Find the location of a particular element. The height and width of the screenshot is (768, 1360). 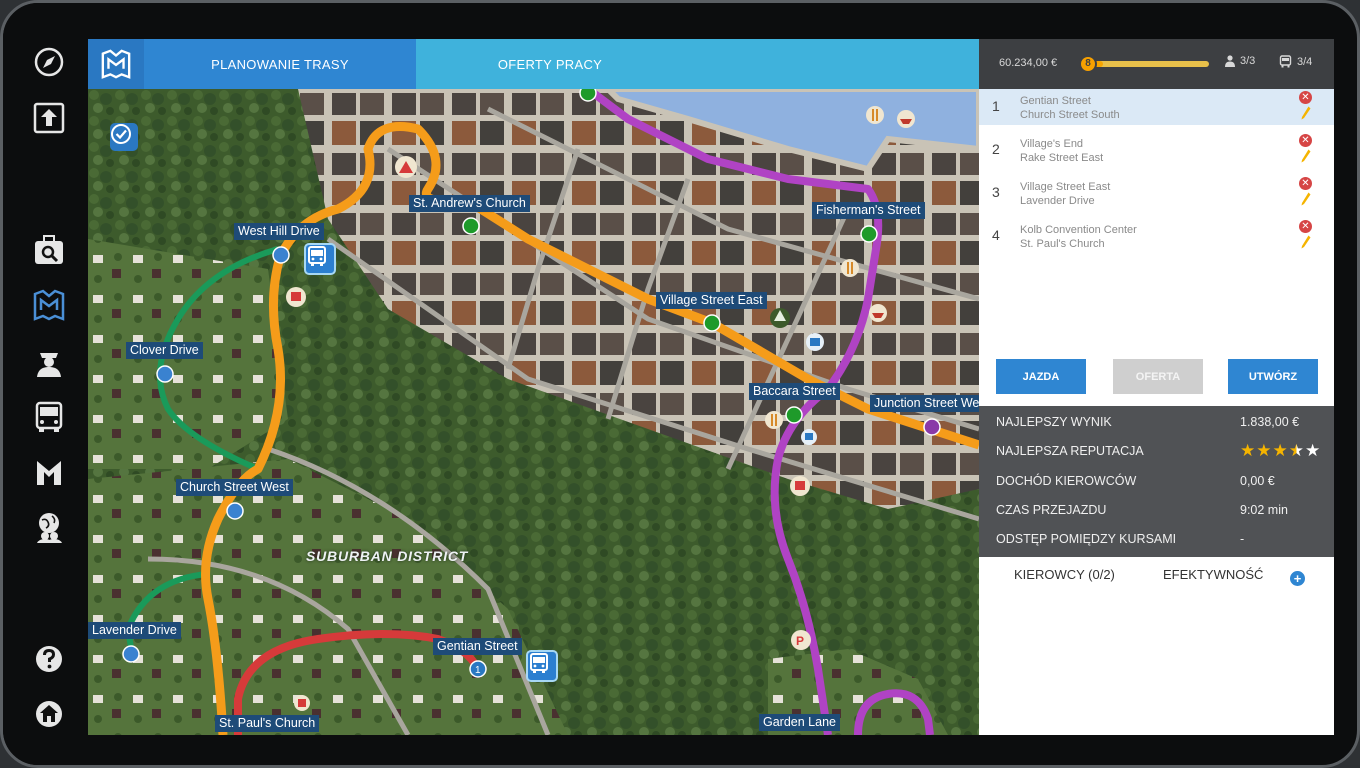

gauge-level-badge: 8 is located at coordinates (1088, 64).